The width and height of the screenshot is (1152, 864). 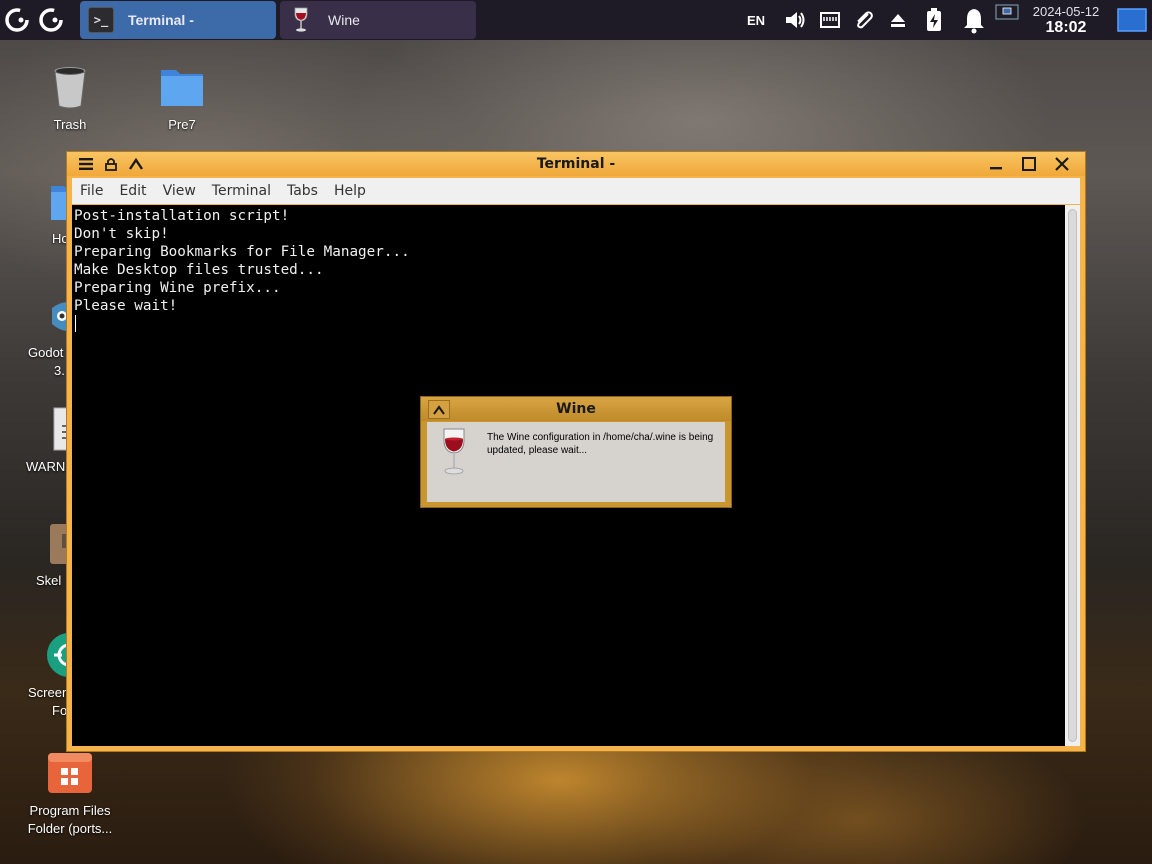 I want to click on terminal-cursor, so click(x=75, y=323).